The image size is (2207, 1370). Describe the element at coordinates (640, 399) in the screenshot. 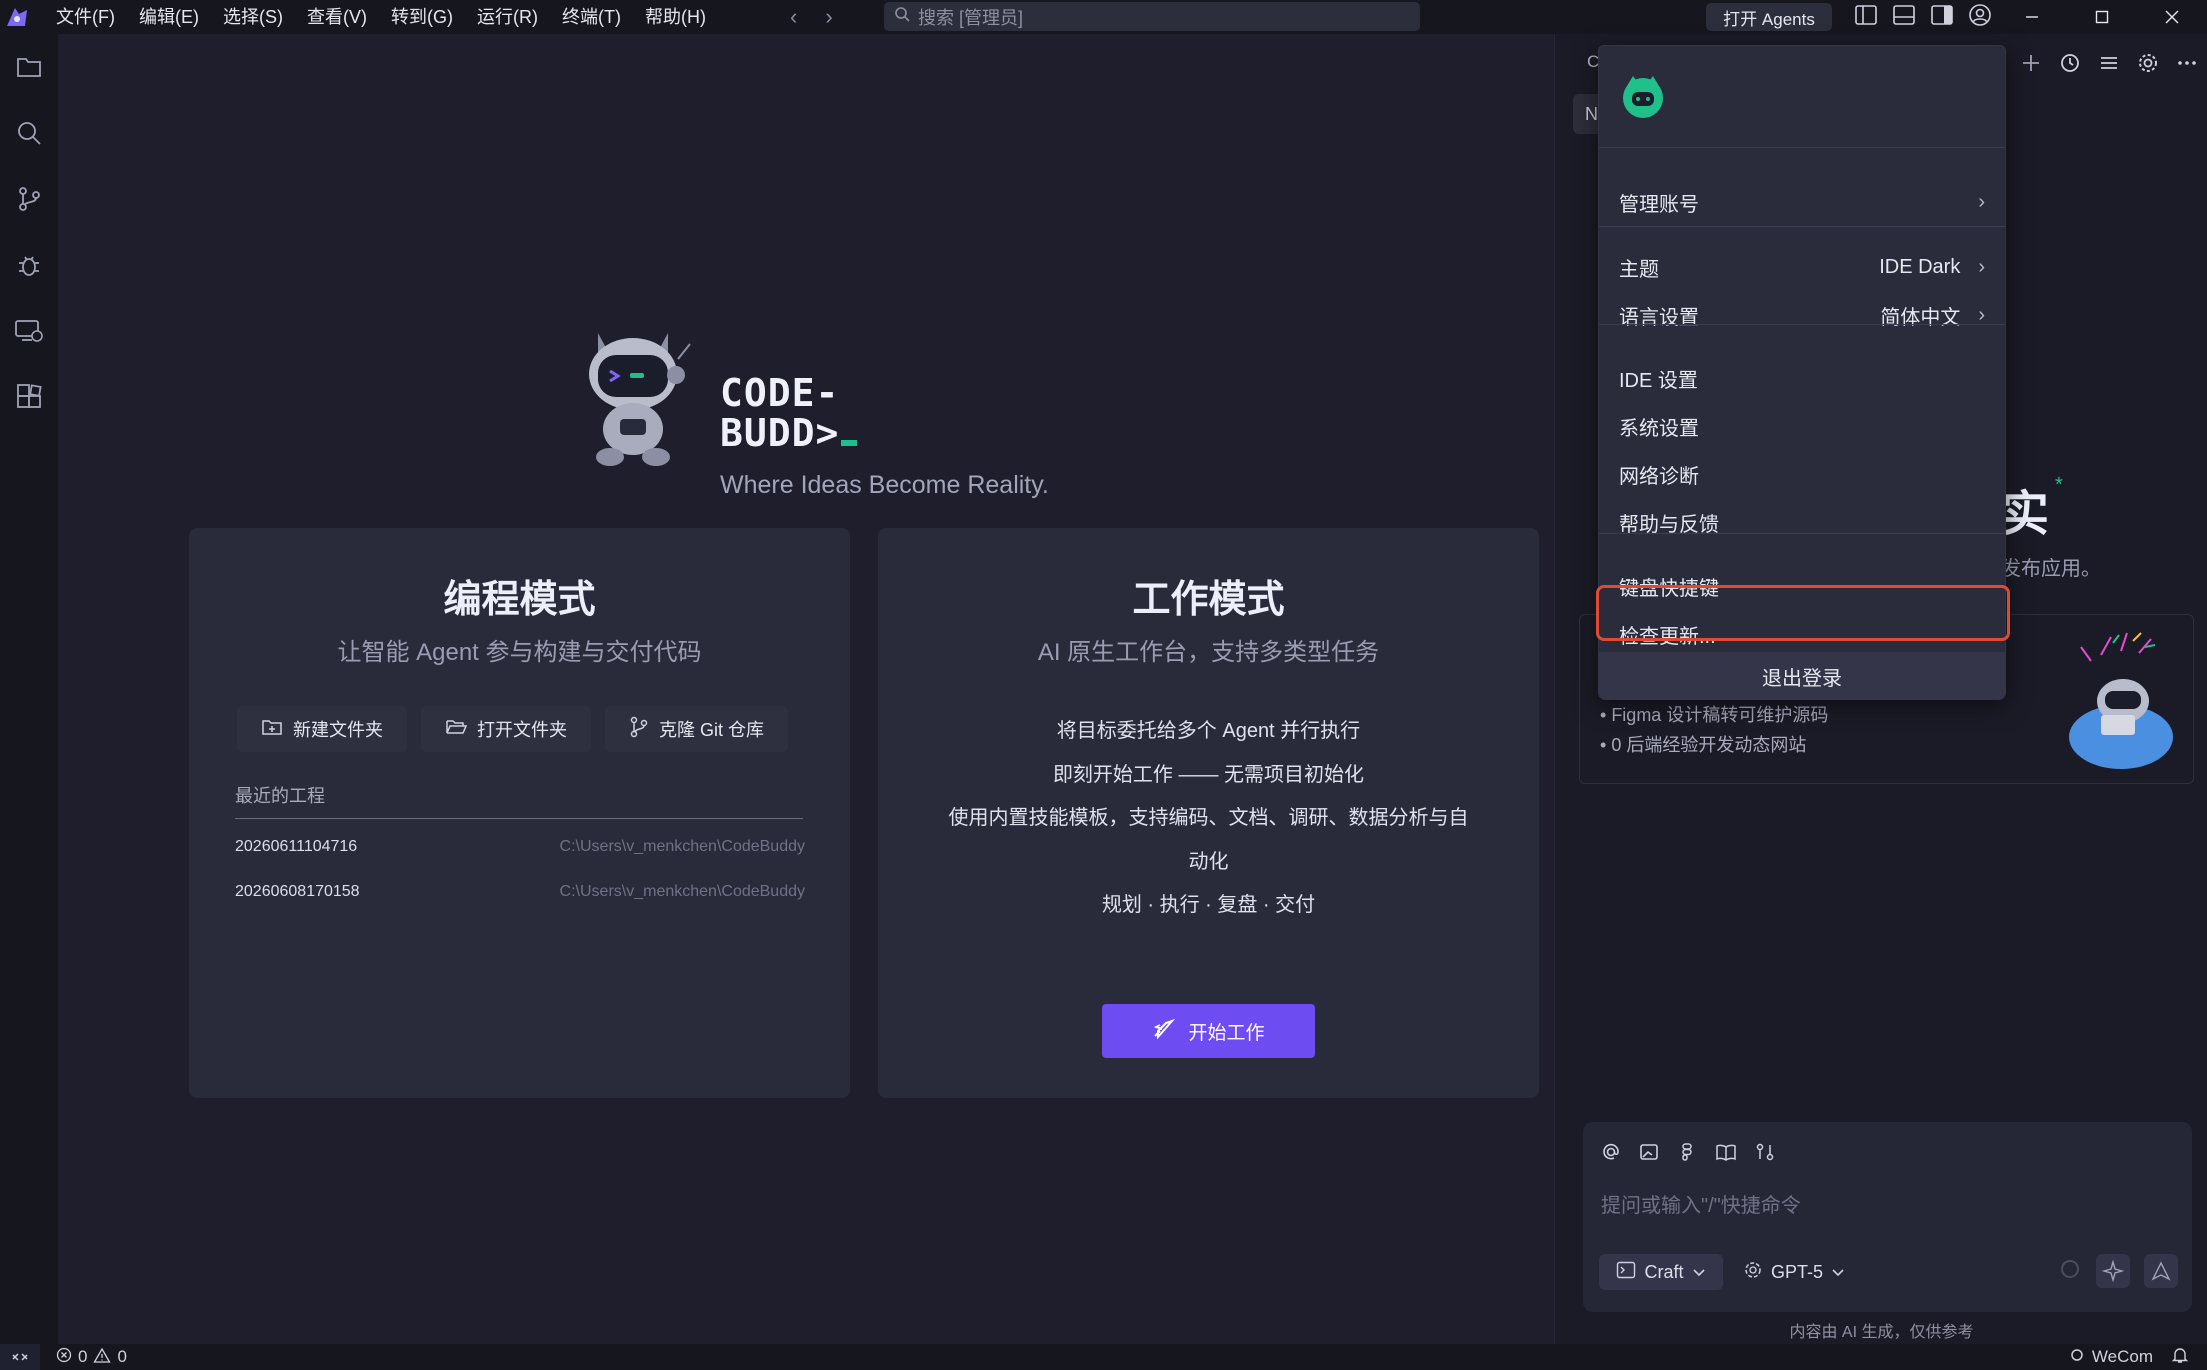

I see `robot-mascot-icon` at that location.